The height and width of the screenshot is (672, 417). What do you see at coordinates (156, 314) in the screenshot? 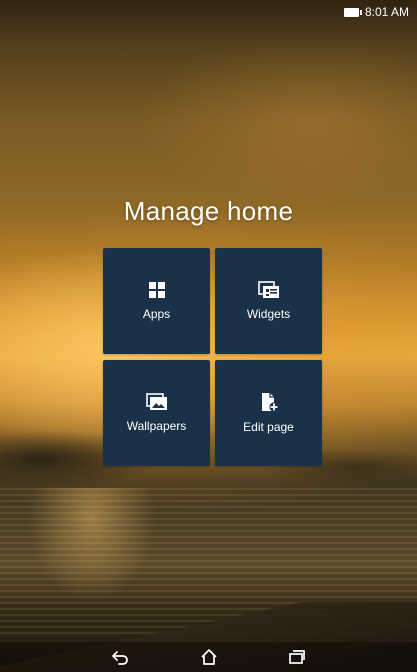
I see `apps-tile-label: Apps` at bounding box center [156, 314].